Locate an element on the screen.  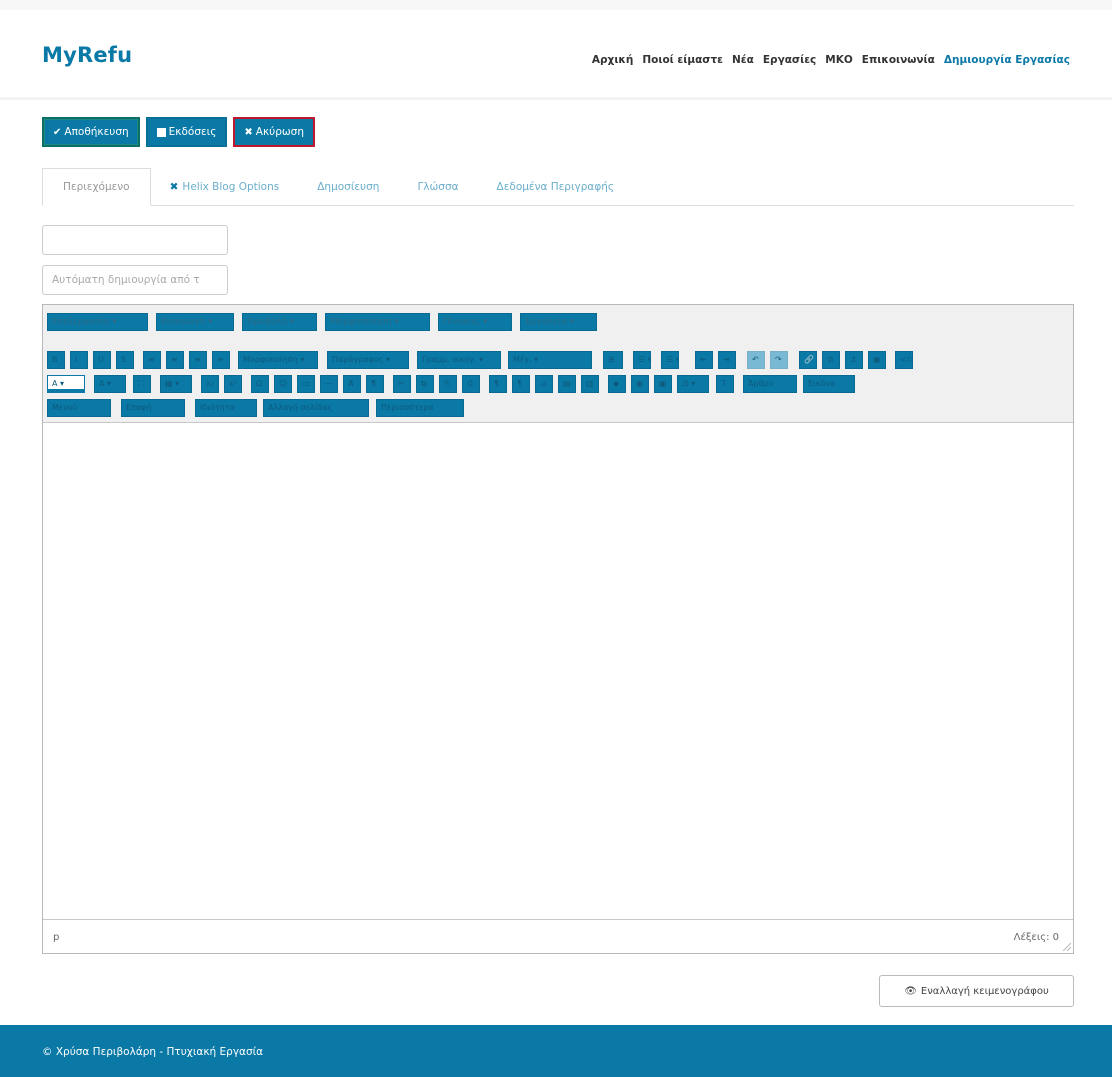
tab-metadata: Δεδομένα Περιγραφής is located at coordinates (556, 187).